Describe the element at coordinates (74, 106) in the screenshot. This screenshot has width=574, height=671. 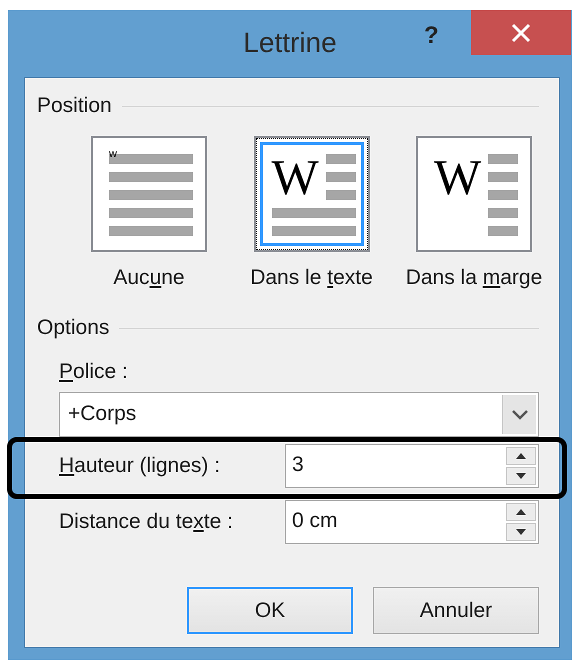
I see `section-heading: Position` at that location.